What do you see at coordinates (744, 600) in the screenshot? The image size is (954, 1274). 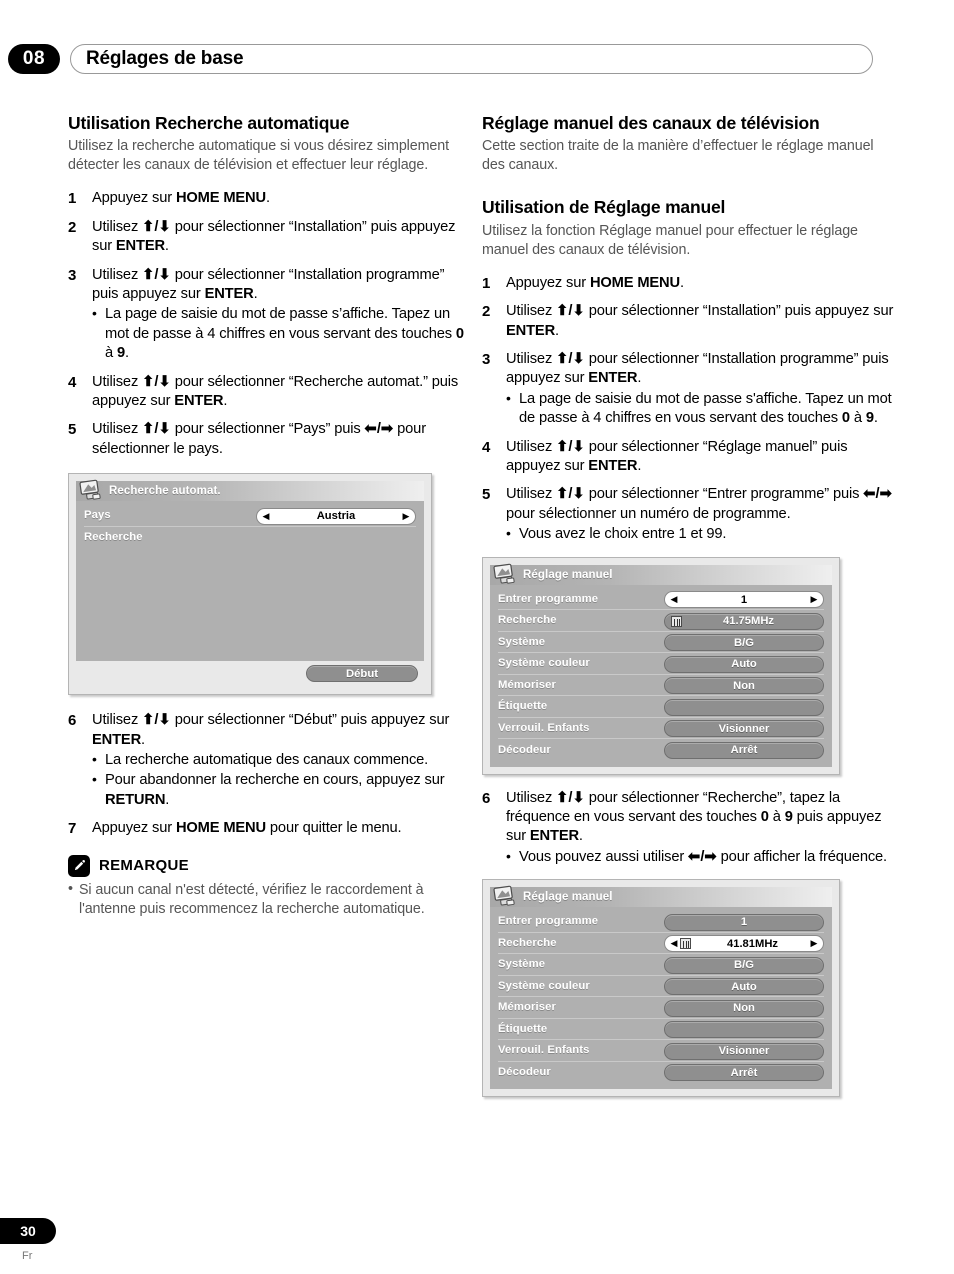 I see `osd-row-control: ◀ 1 ▶` at bounding box center [744, 600].